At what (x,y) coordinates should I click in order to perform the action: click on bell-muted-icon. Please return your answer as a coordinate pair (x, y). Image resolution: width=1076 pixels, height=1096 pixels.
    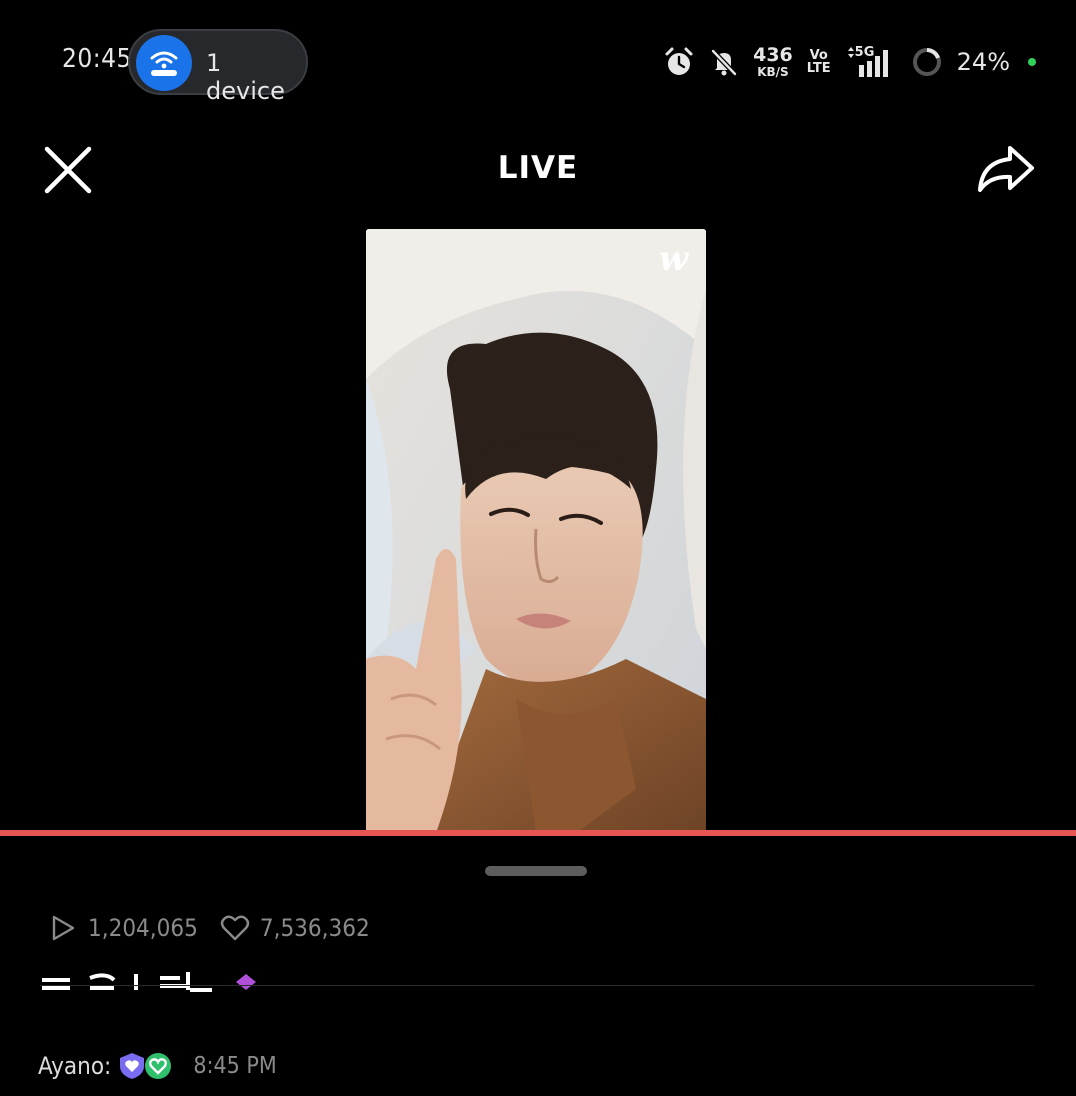
    Looking at the image, I should click on (724, 62).